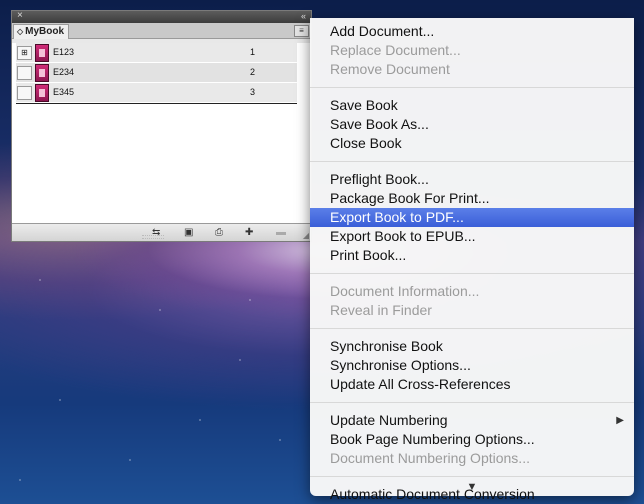  Describe the element at coordinates (64, 52) in the screenshot. I see `document-name: E123` at that location.